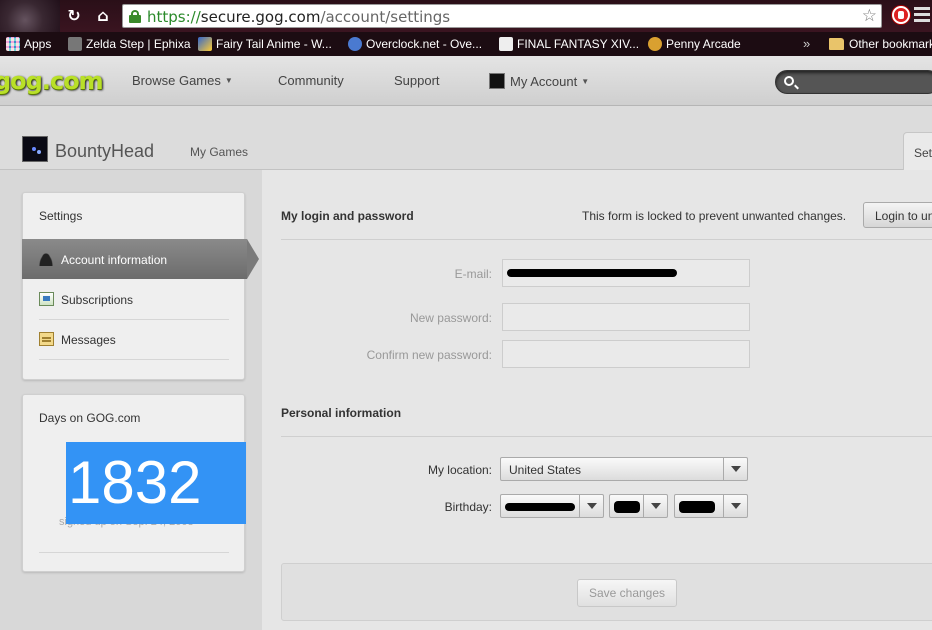  Describe the element at coordinates (299, 17) in the screenshot. I see `url-text: https://secure.gog.com/account/settings` at that location.